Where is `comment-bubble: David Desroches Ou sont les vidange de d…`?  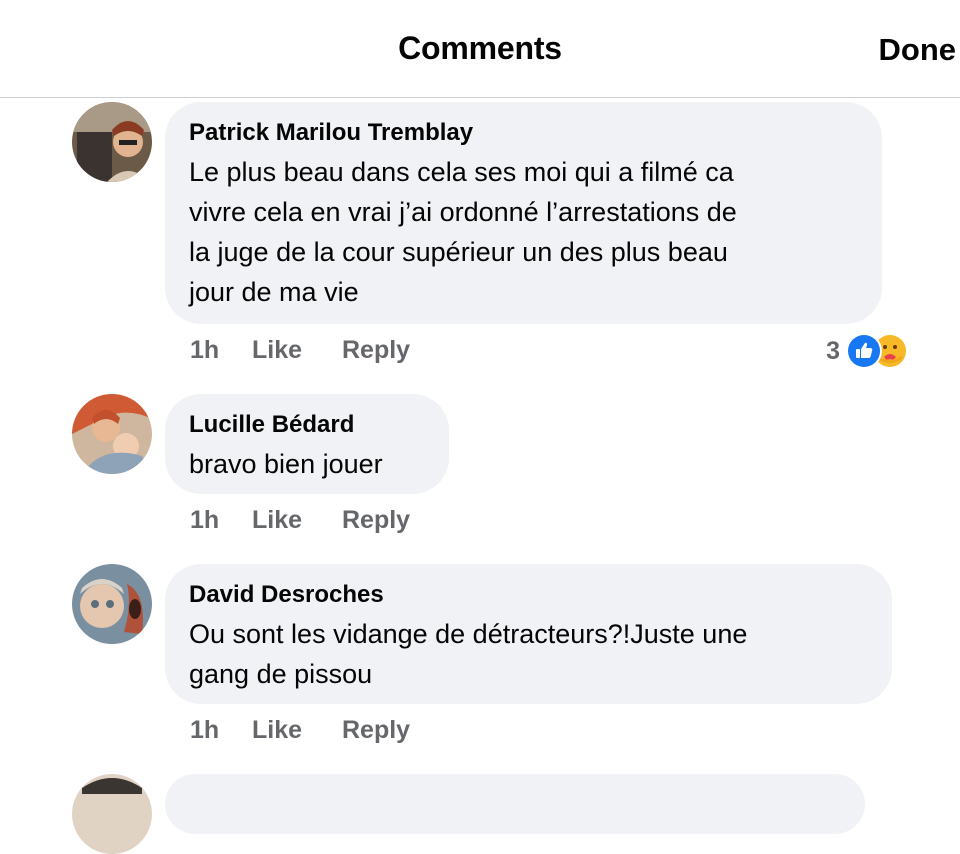
comment-bubble: David Desroches Ou sont les vidange de d… is located at coordinates (528, 634).